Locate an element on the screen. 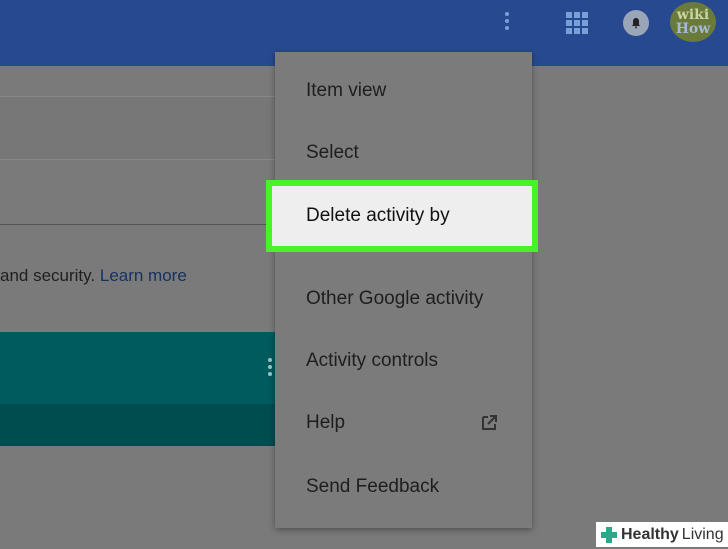  notifications-bell-icon is located at coordinates (636, 23).